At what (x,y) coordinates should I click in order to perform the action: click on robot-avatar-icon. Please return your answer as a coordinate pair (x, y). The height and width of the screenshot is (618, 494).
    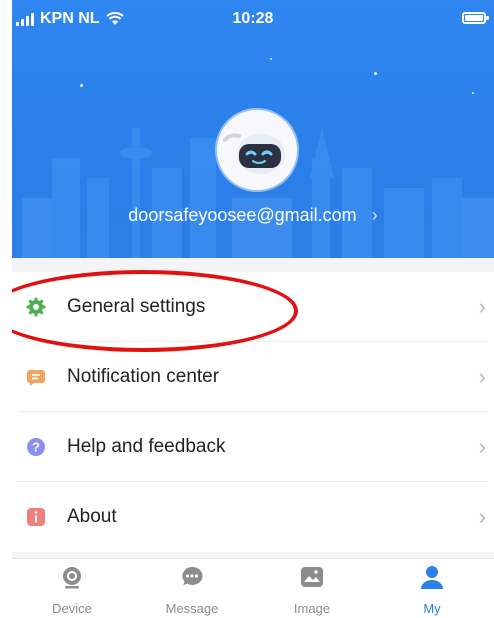
    Looking at the image, I should click on (257, 150).